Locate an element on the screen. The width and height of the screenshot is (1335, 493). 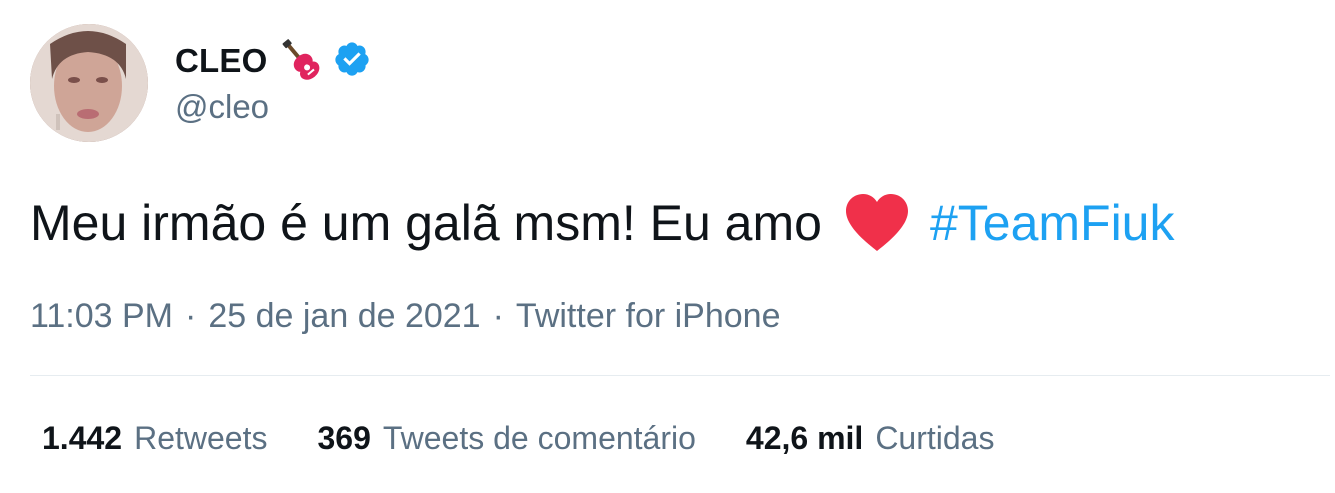
quote-tweets-label: Tweets de comentário is located at coordinates (539, 438).